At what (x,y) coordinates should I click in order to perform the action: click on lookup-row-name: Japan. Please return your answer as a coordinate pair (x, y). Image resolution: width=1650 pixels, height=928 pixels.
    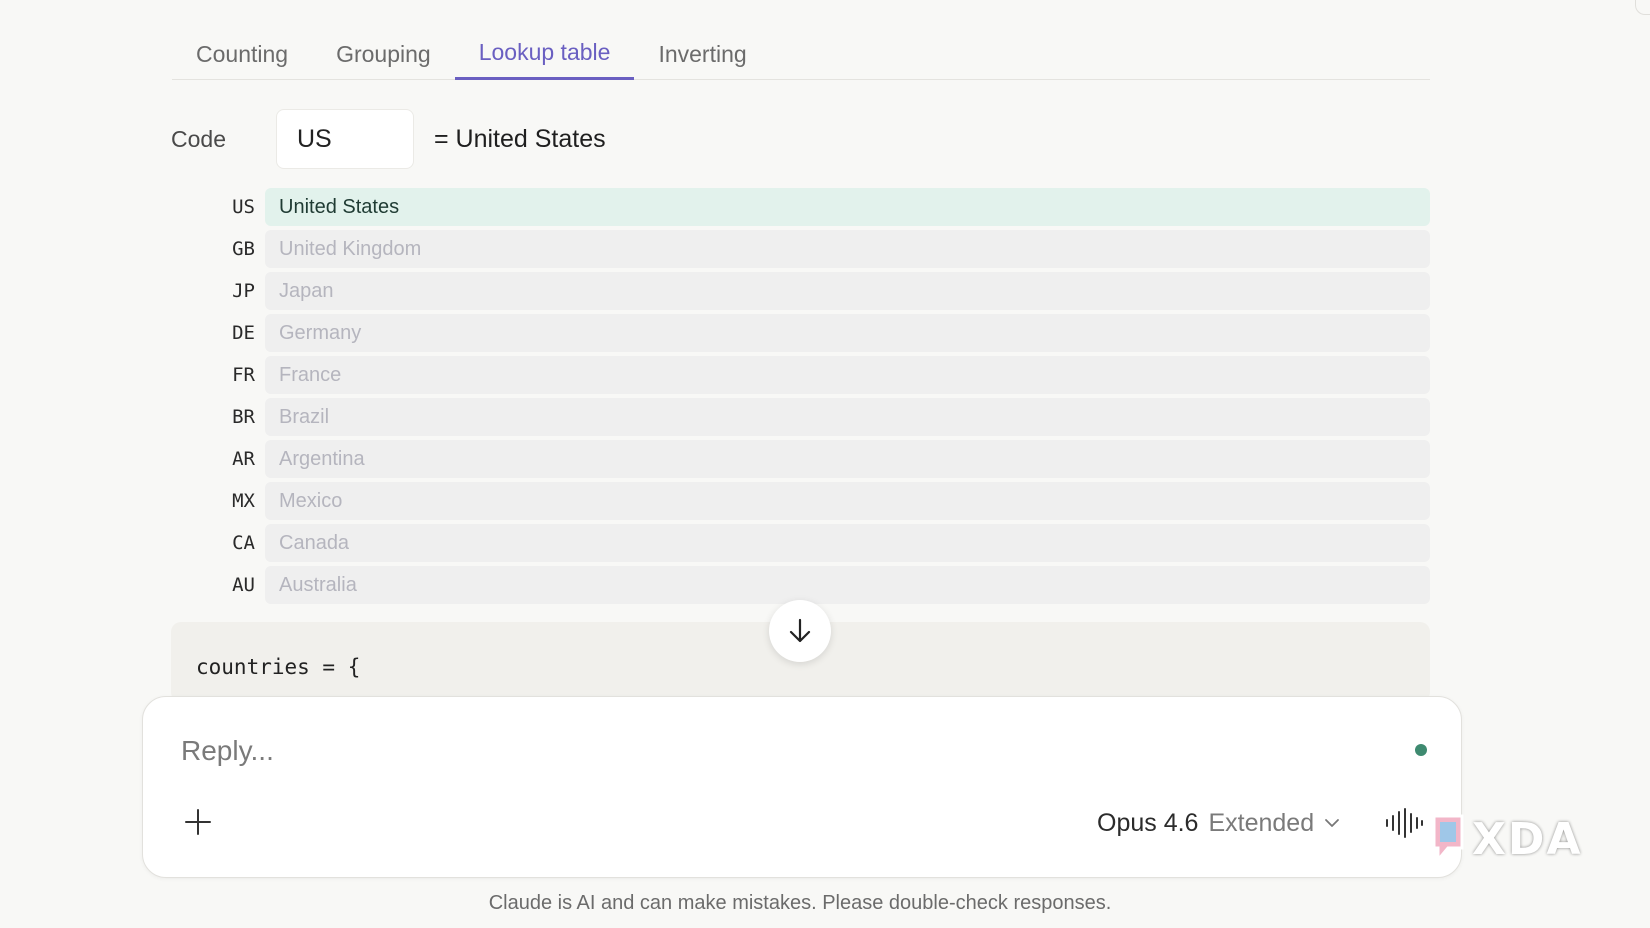
    Looking at the image, I should click on (847, 291).